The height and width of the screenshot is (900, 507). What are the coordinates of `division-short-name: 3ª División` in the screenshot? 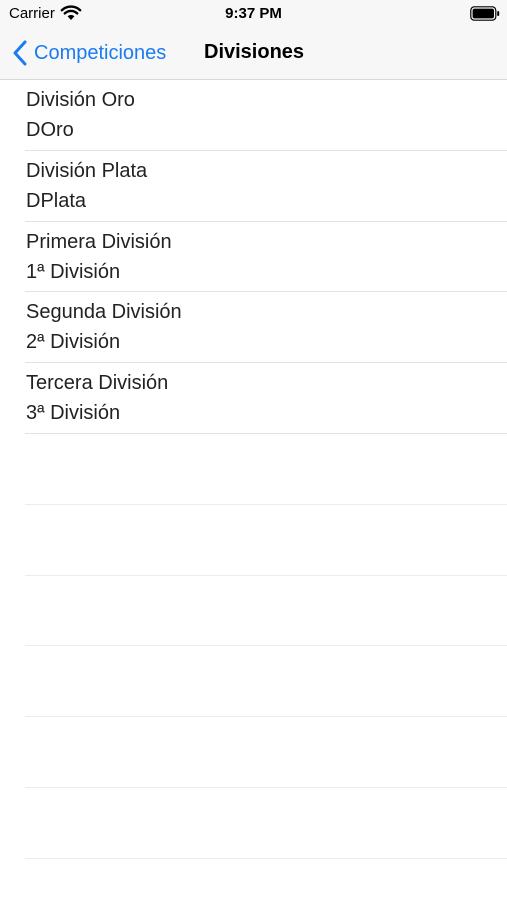 It's located at (73, 413).